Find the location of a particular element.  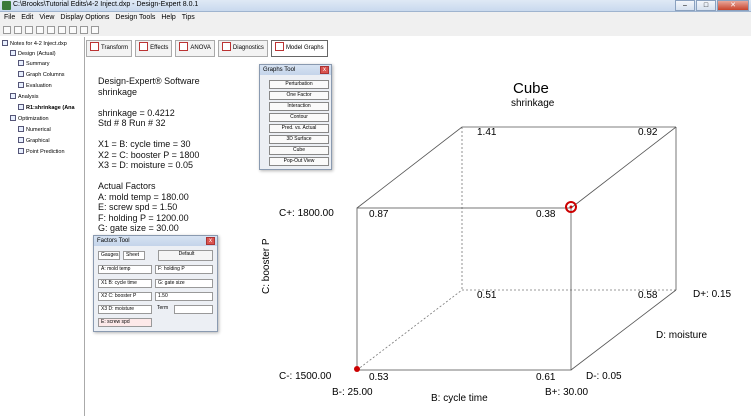

contour-button: Contour is located at coordinates (299, 117).